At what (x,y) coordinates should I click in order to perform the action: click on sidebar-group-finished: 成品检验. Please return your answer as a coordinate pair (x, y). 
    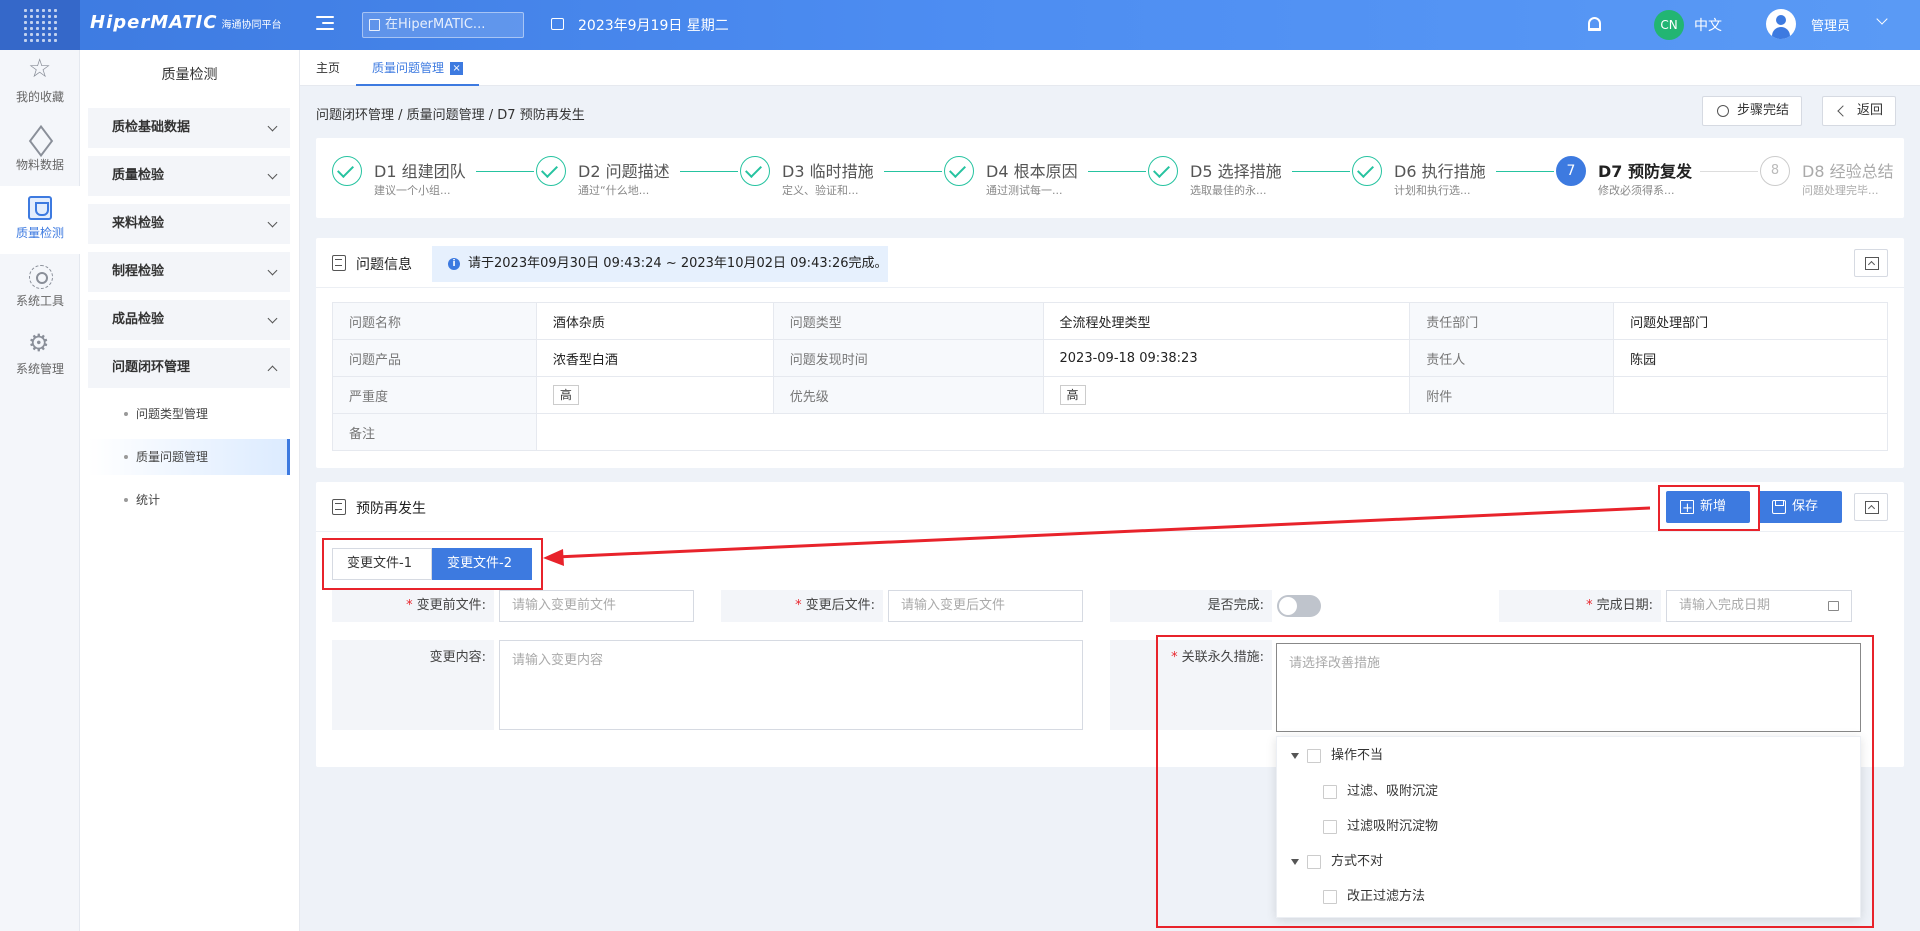
    Looking at the image, I should click on (189, 320).